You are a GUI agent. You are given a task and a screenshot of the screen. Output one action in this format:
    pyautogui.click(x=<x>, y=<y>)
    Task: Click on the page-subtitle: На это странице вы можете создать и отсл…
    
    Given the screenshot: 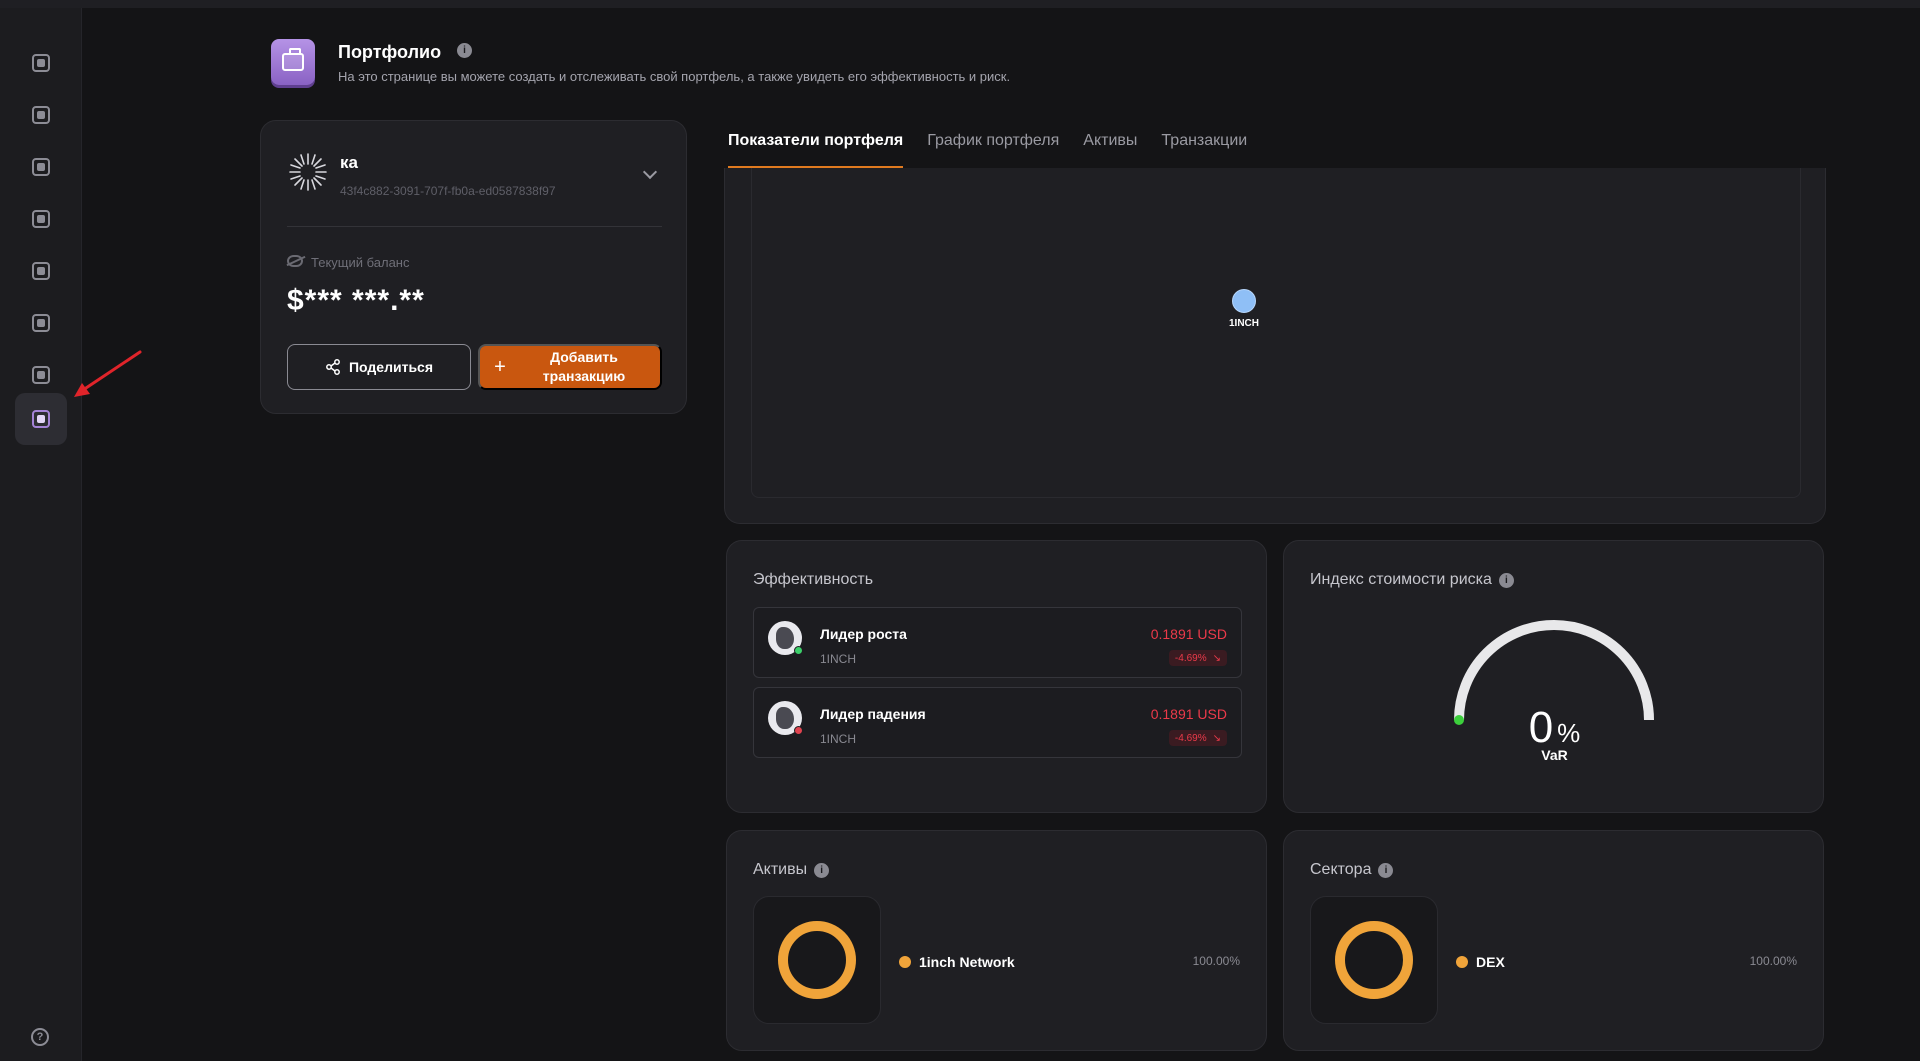 What is the action you would take?
    pyautogui.click(x=674, y=76)
    